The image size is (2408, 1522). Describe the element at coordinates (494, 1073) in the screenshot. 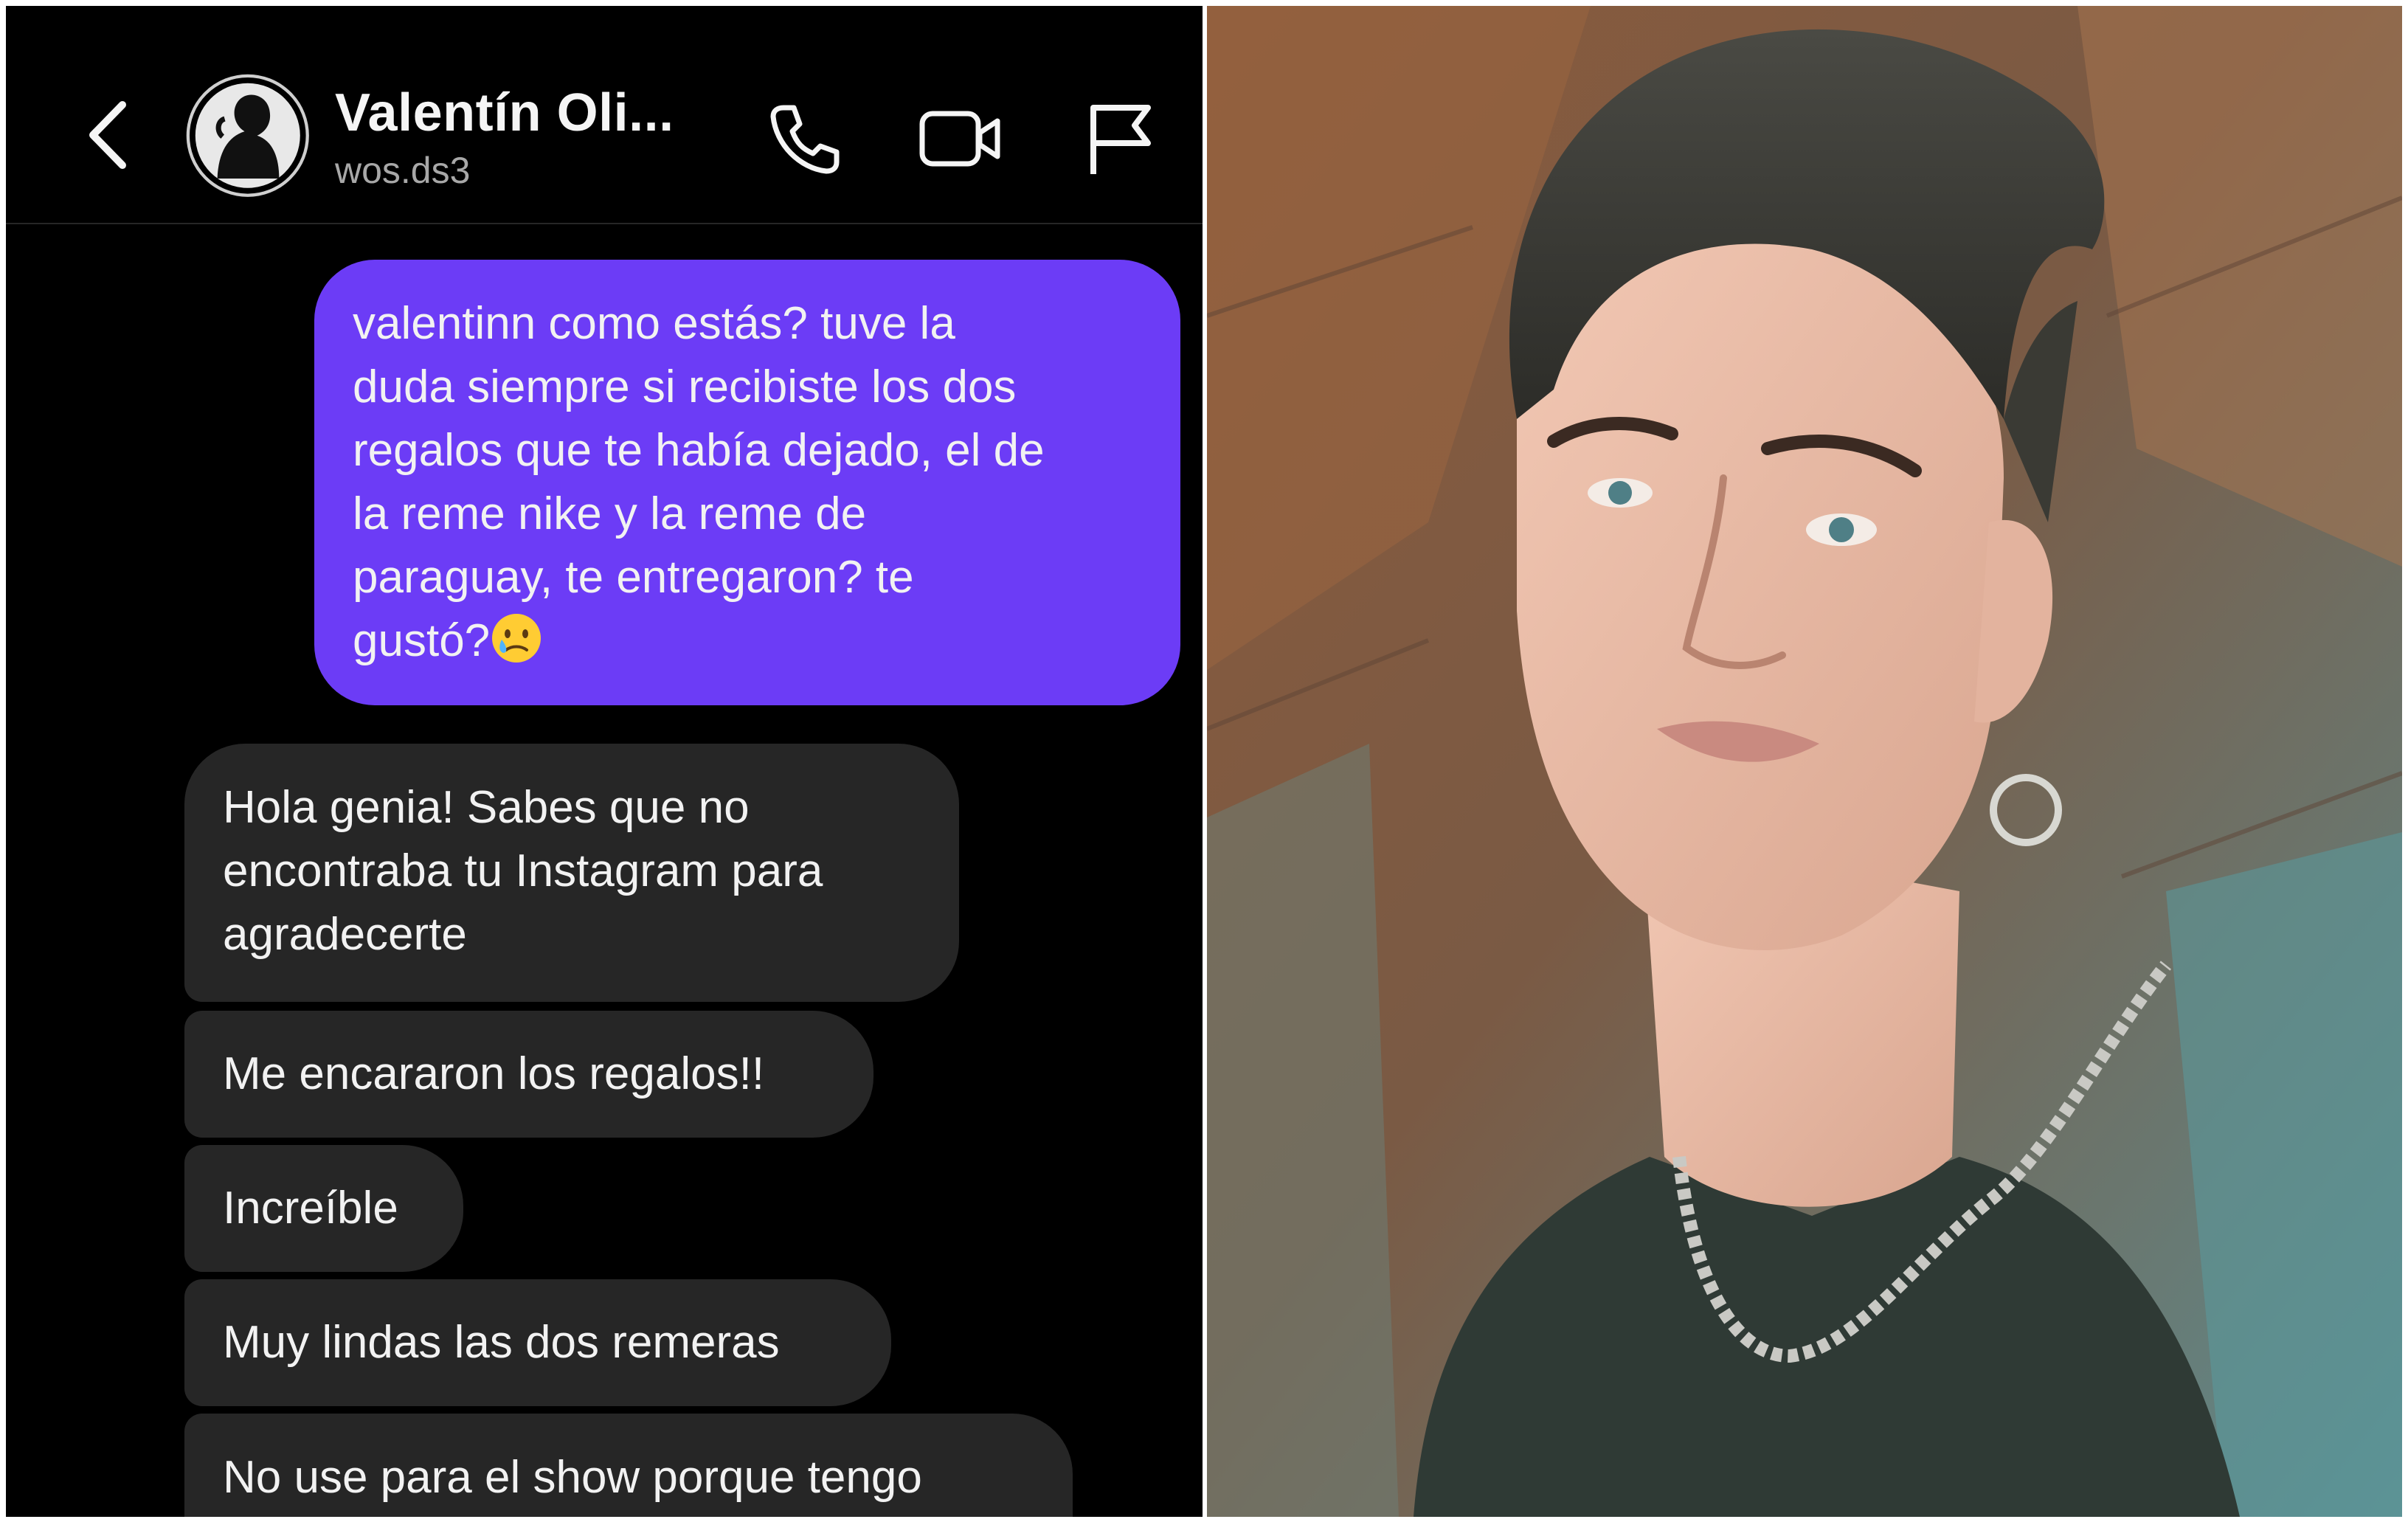

I see `message-line: Me encararon los regalos!!` at that location.